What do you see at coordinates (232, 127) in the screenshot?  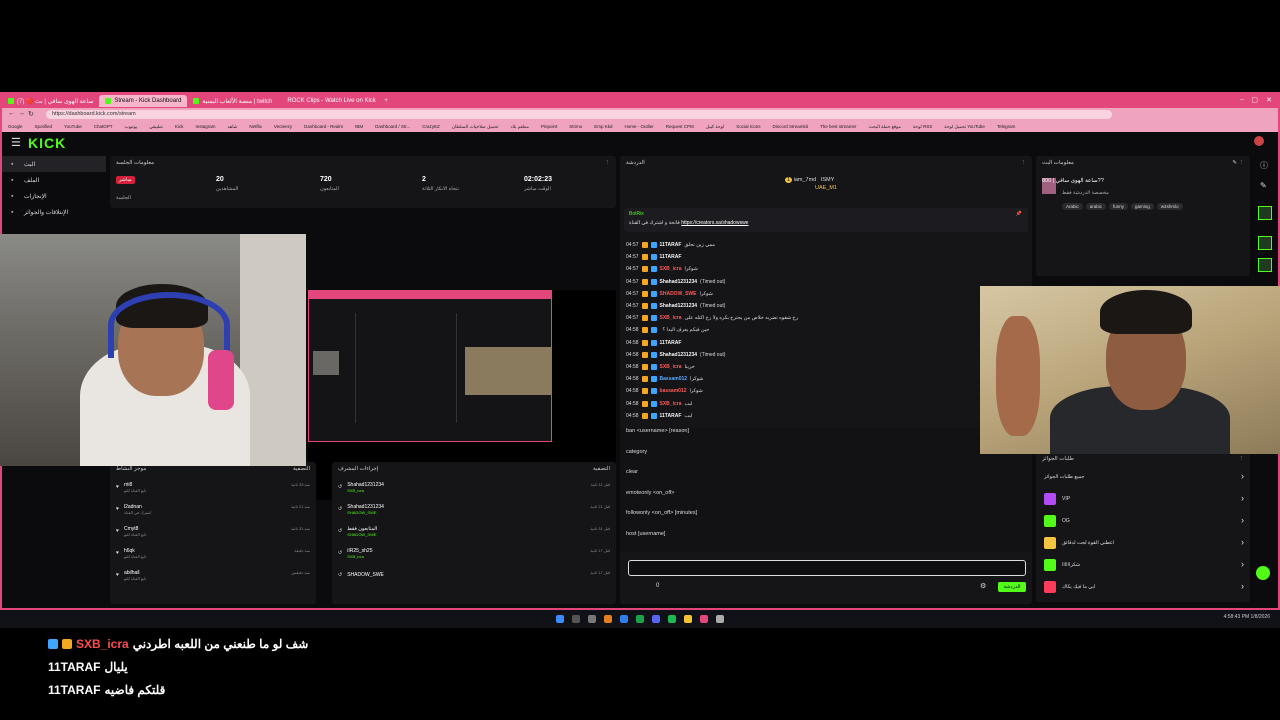 I see `bookmark-link: شاهد` at bounding box center [232, 127].